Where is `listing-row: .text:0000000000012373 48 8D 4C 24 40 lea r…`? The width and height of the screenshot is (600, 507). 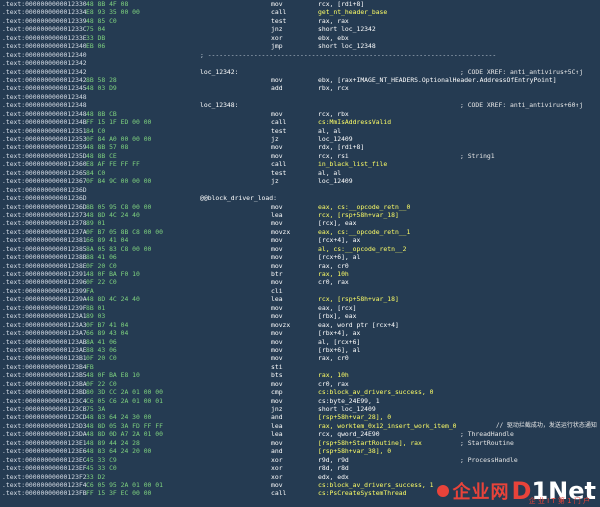
listing-row: .text:0000000000012373 48 8D 4C 24 40 lea r… is located at coordinates (300, 215).